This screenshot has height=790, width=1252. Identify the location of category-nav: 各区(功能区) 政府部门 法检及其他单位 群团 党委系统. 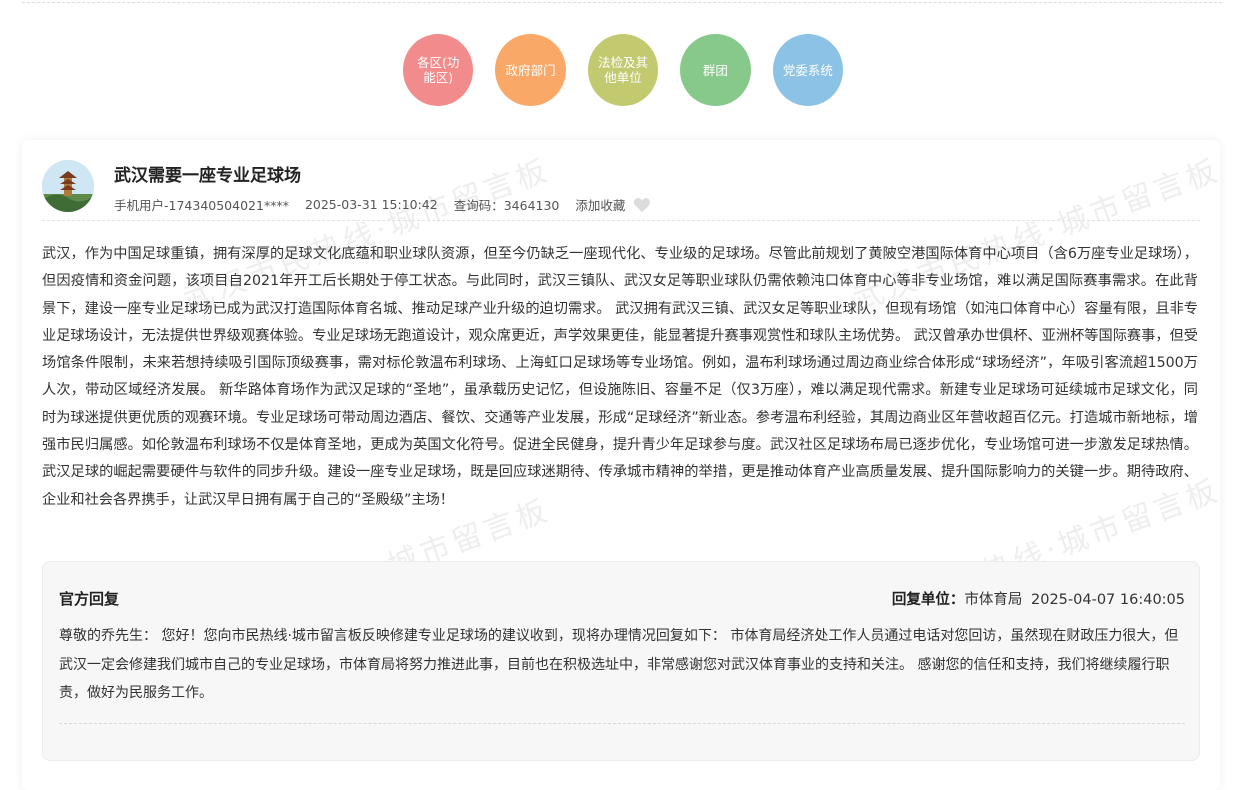
(623, 70).